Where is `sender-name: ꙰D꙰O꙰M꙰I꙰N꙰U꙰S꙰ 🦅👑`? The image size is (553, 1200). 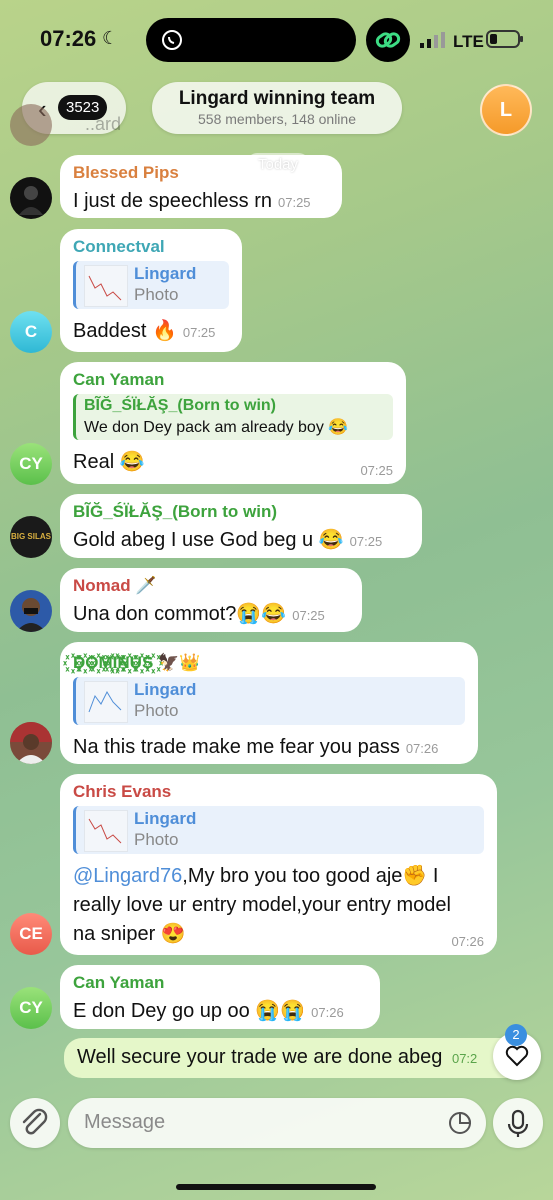 sender-name: ꙰D꙰O꙰M꙰I꙰N꙰U꙰S꙰ 🦅👑 is located at coordinates (269, 661).